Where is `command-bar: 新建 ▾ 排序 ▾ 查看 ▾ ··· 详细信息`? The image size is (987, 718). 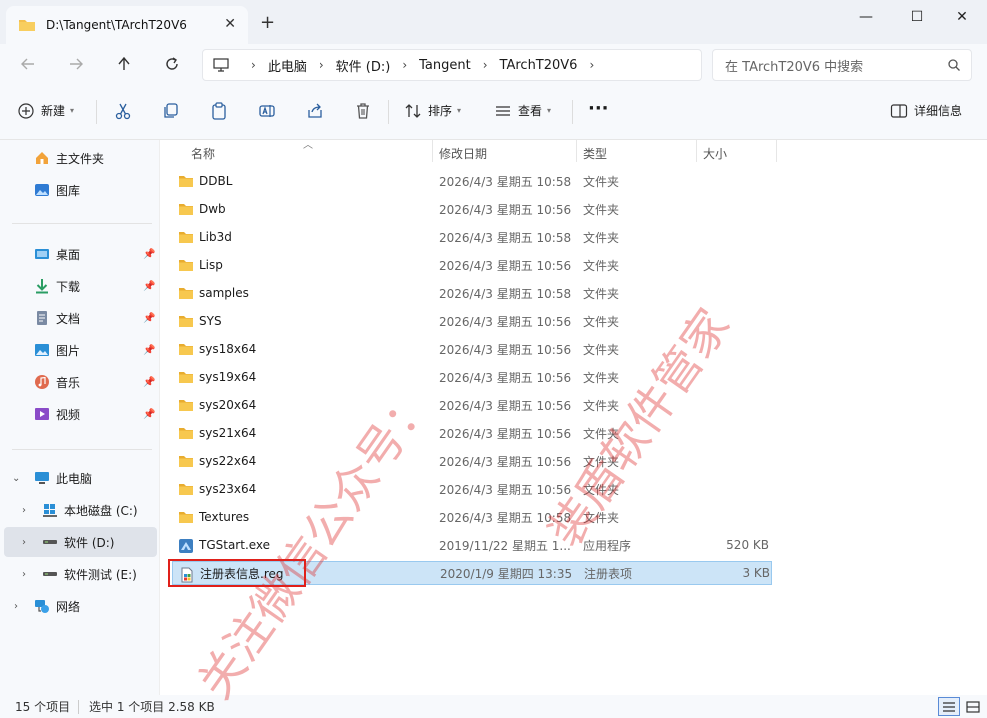
command-bar: 新建 ▾ 排序 ▾ 查看 ▾ ··· 详细信息 is located at coordinates (493, 112).